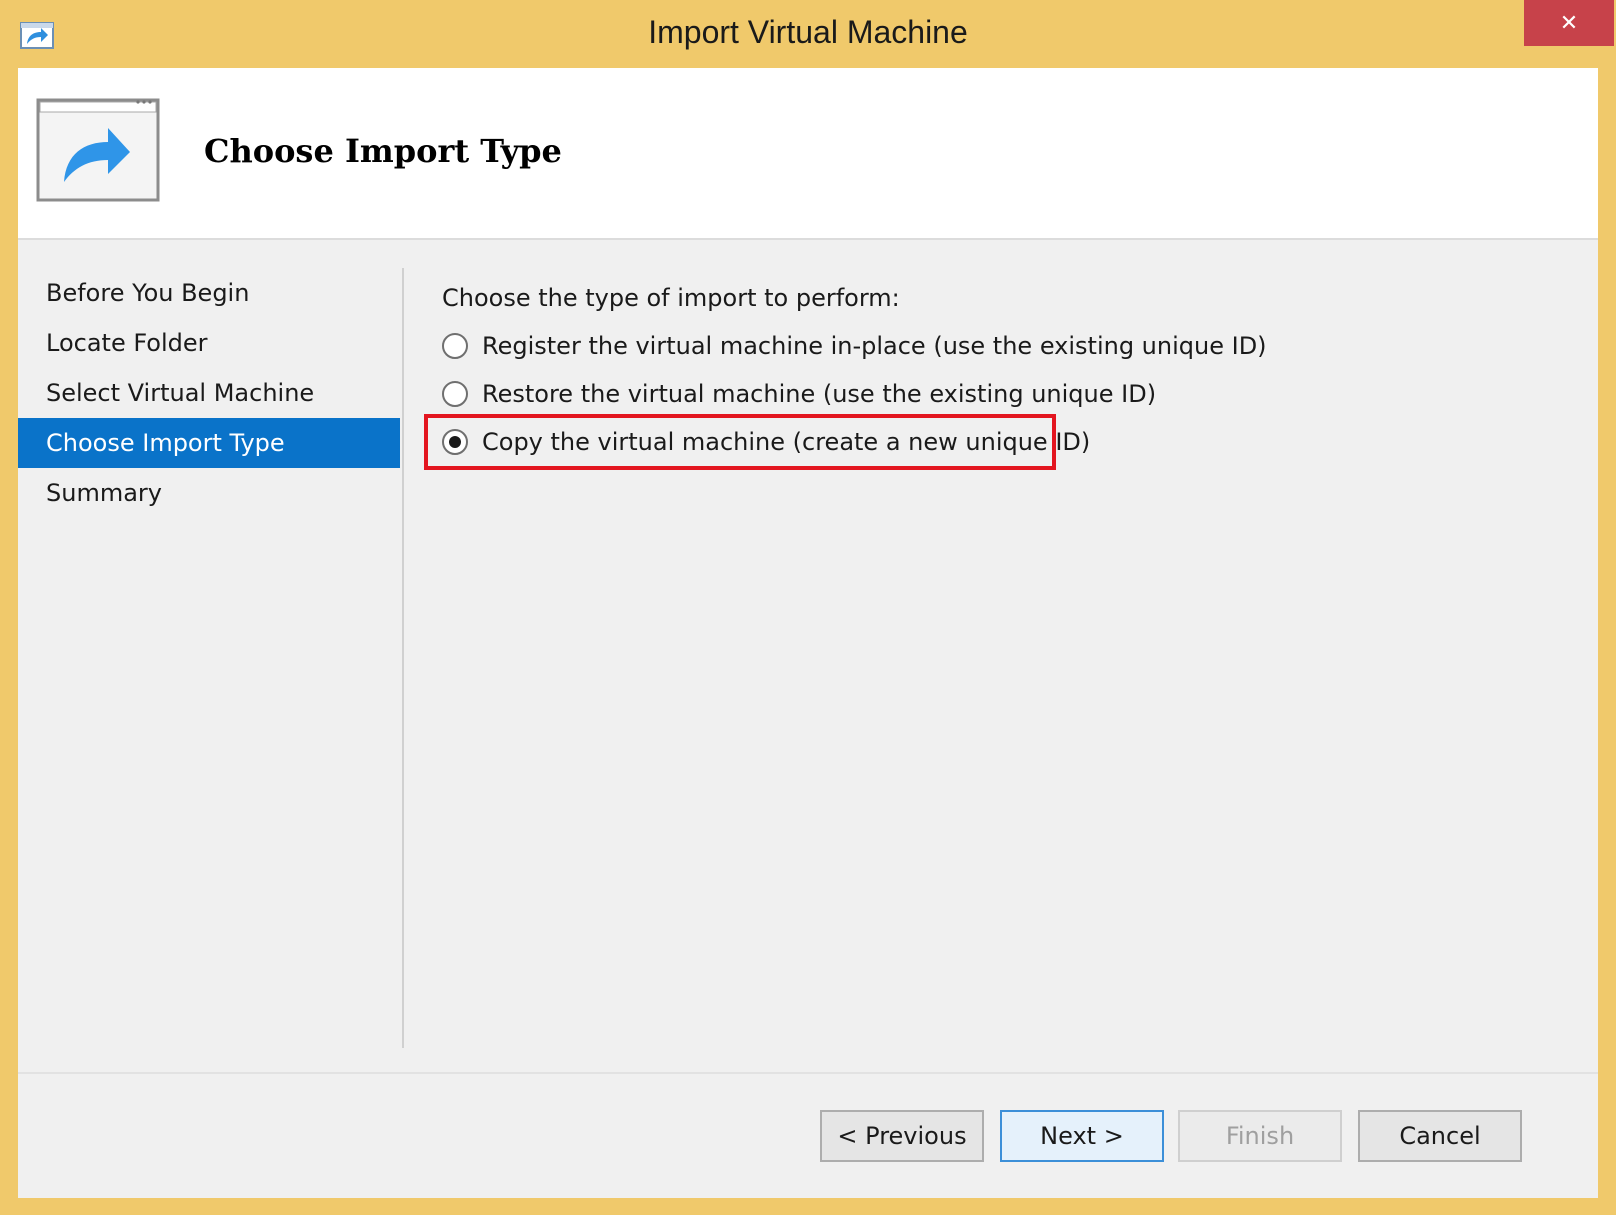  I want to click on nav-item-choose-import-type: Choose Import Type, so click(209, 443).